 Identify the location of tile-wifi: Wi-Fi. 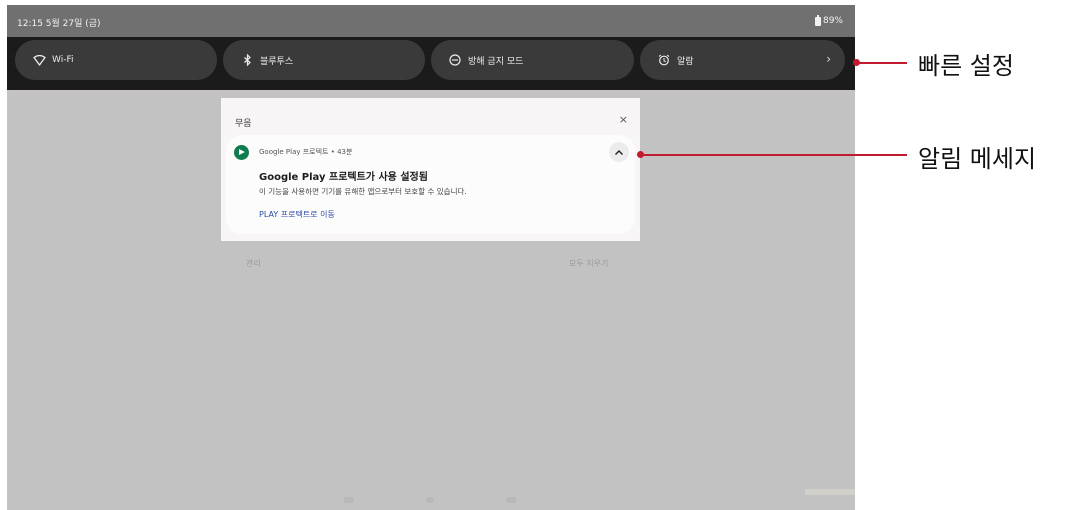
(116, 60).